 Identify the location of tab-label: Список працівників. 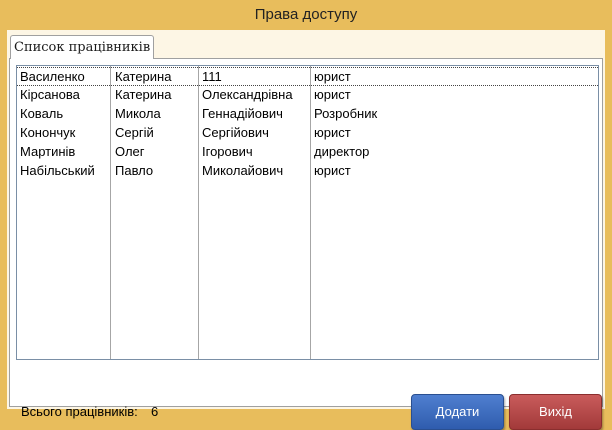
(82, 47).